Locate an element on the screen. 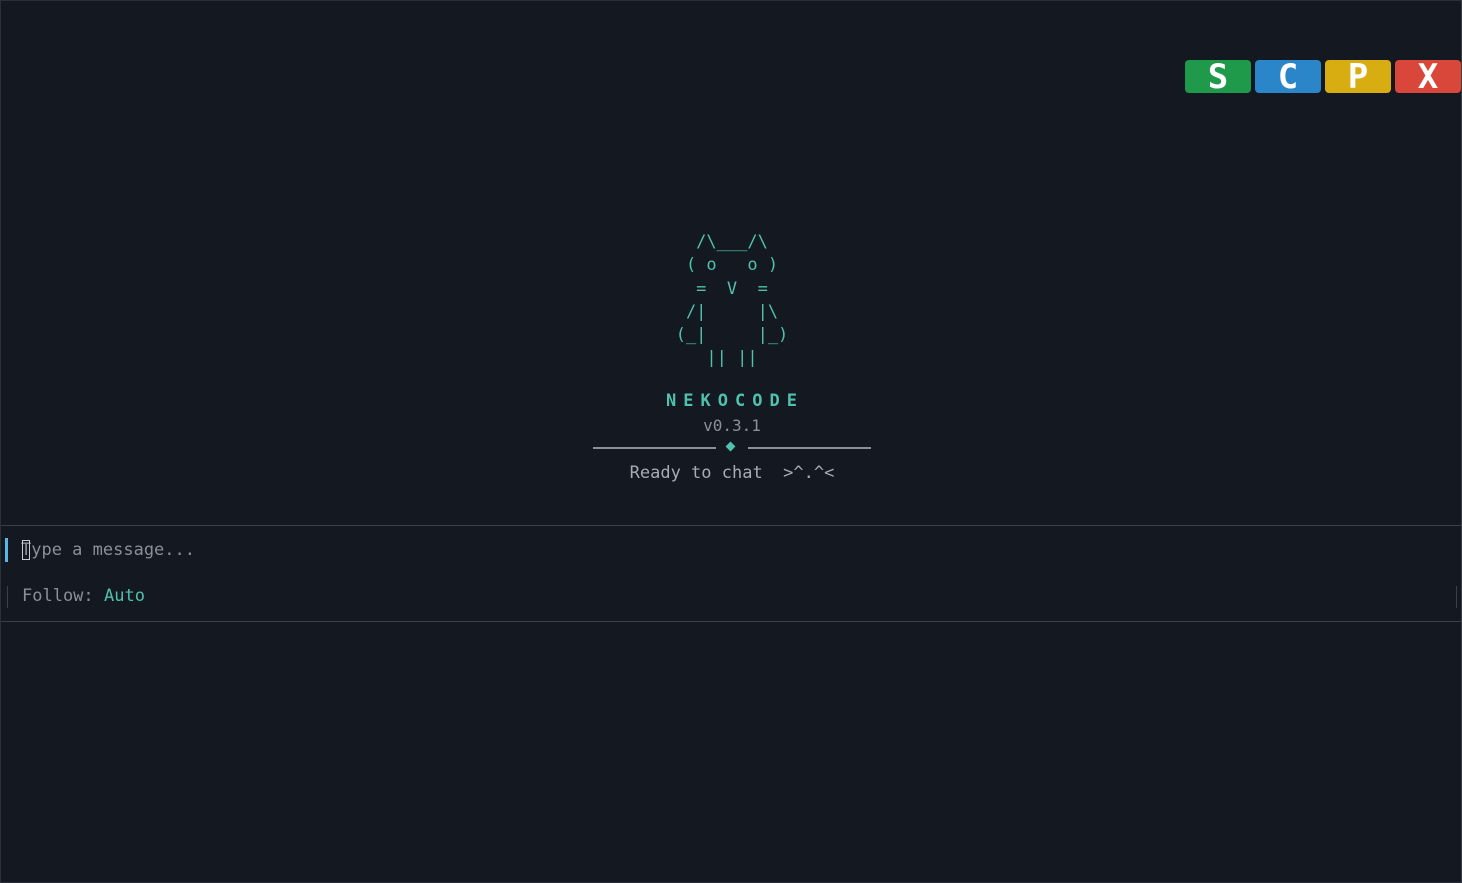  follow-mode-toggle: Auto is located at coordinates (124, 596).